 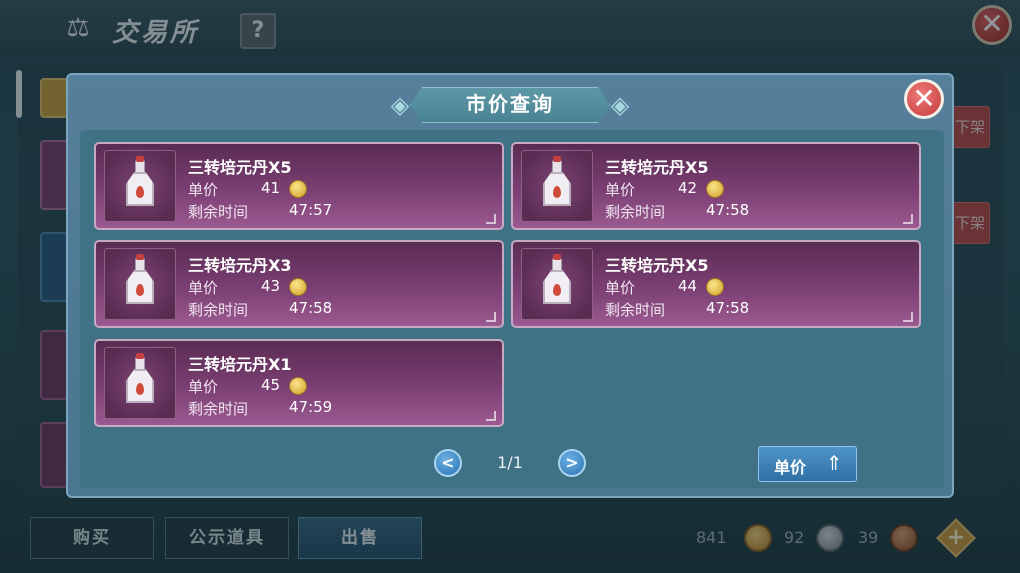 I want to click on page-indicator: 1/1, so click(x=510, y=462).